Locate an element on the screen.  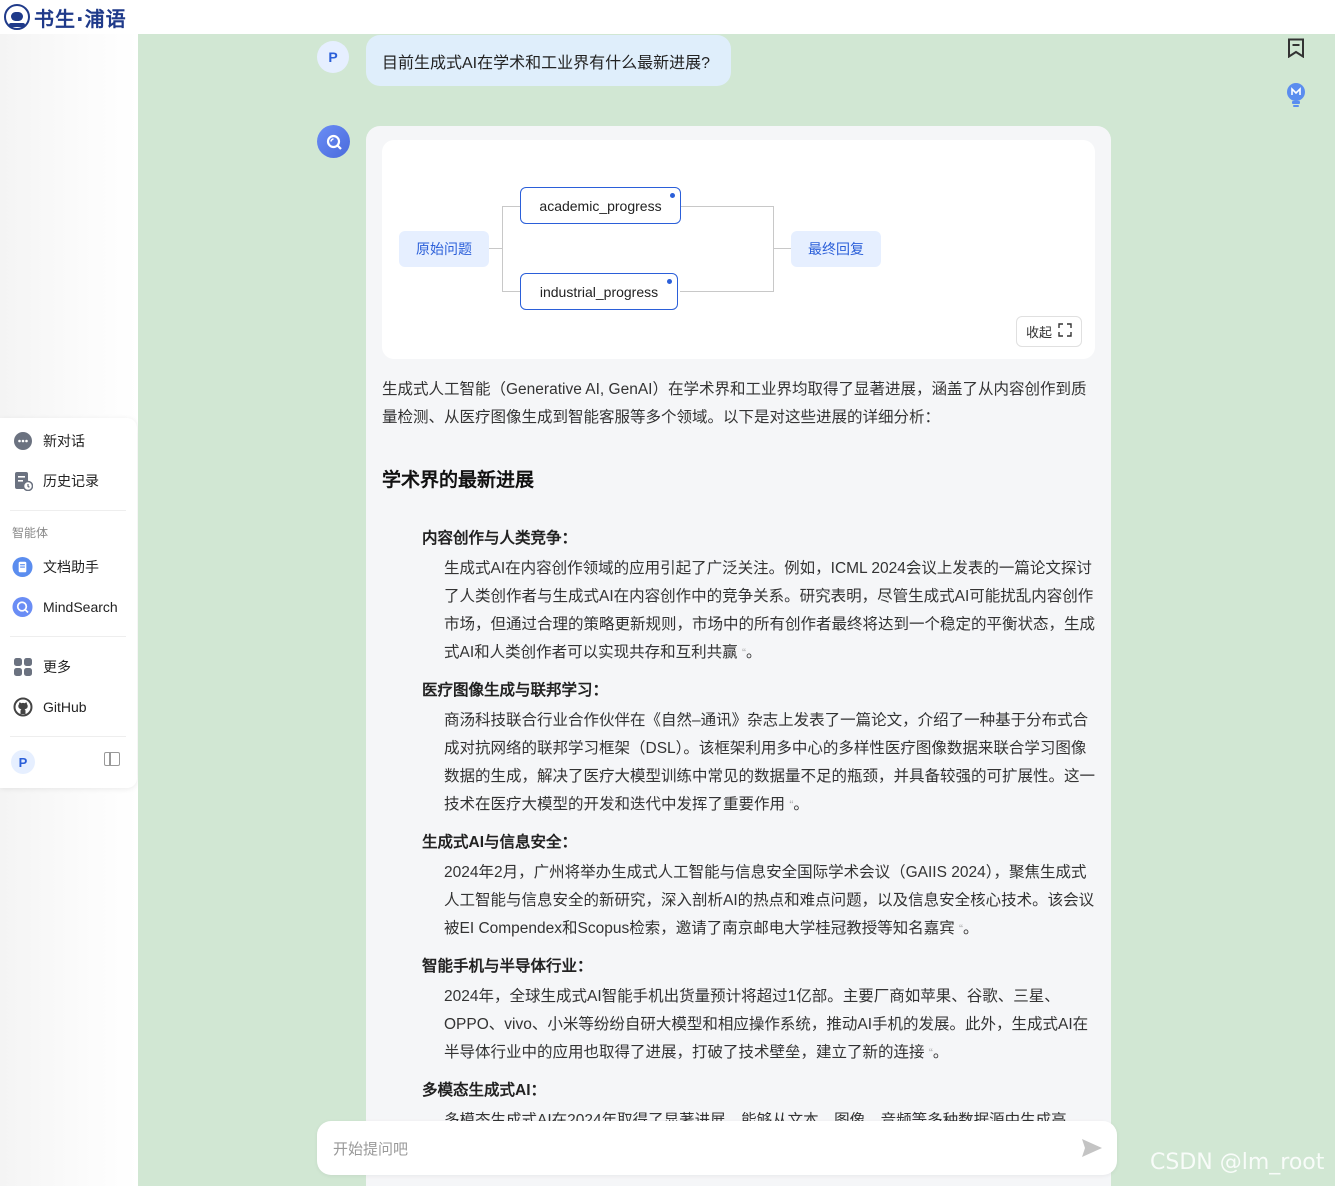
sidebar-item-label: GitHub is located at coordinates (65, 706).